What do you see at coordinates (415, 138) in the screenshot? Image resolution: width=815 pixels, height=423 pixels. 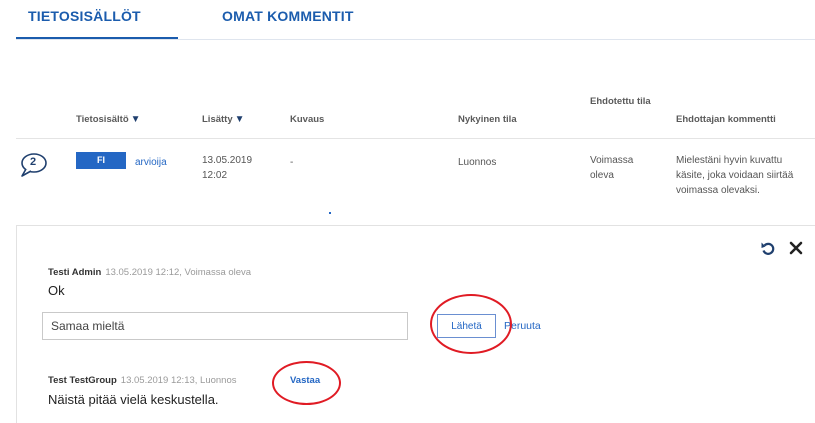 I see `header-divider` at bounding box center [415, 138].